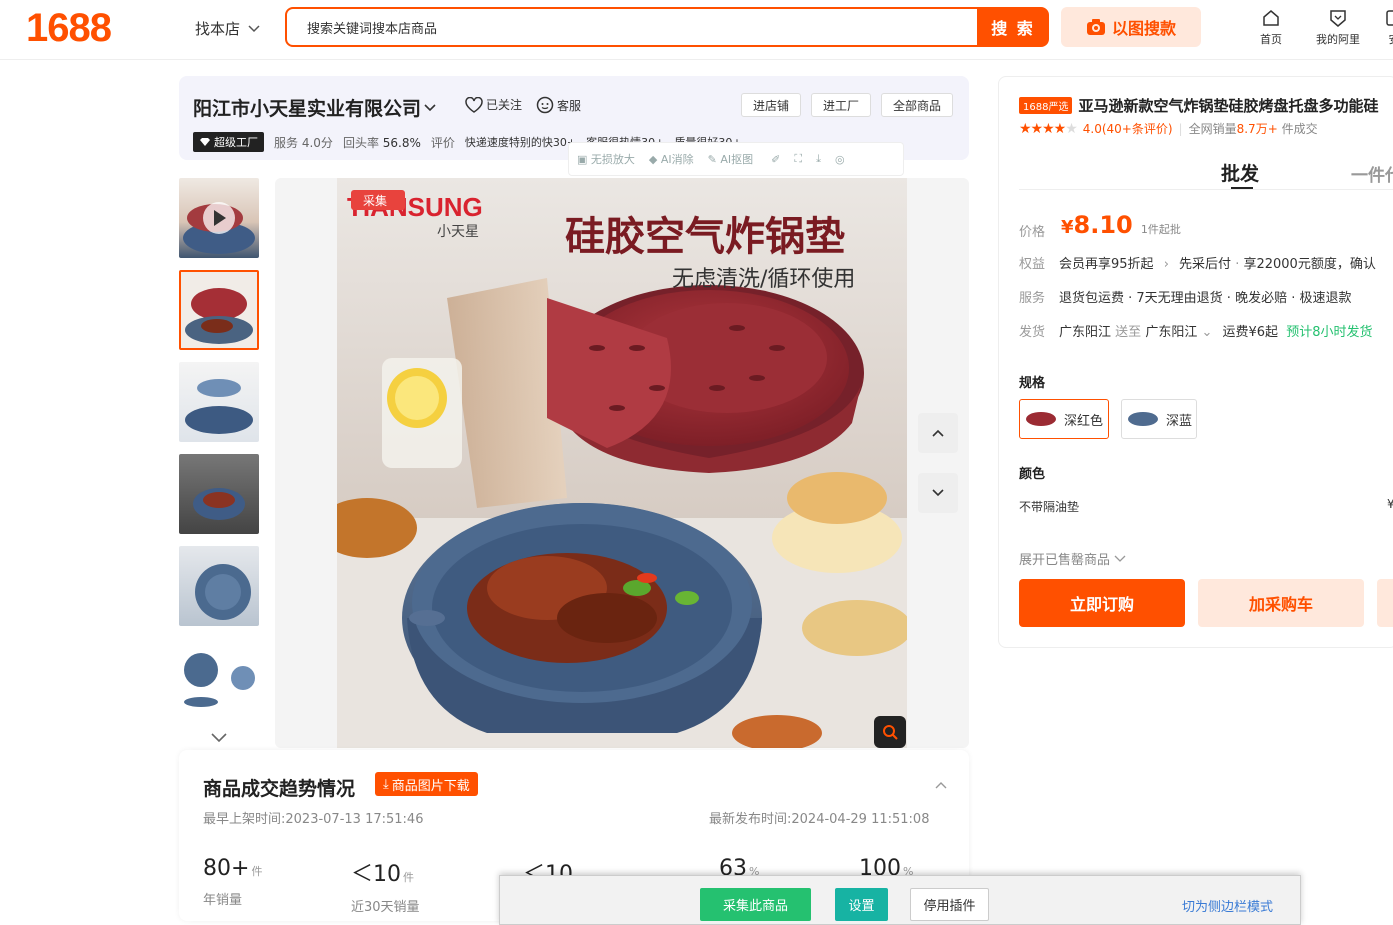 Image resolution: width=1393 pixels, height=925 pixels. Describe the element at coordinates (382, 142) in the screenshot. I see `repurchase-rate: 回头率 56.8%` at that location.